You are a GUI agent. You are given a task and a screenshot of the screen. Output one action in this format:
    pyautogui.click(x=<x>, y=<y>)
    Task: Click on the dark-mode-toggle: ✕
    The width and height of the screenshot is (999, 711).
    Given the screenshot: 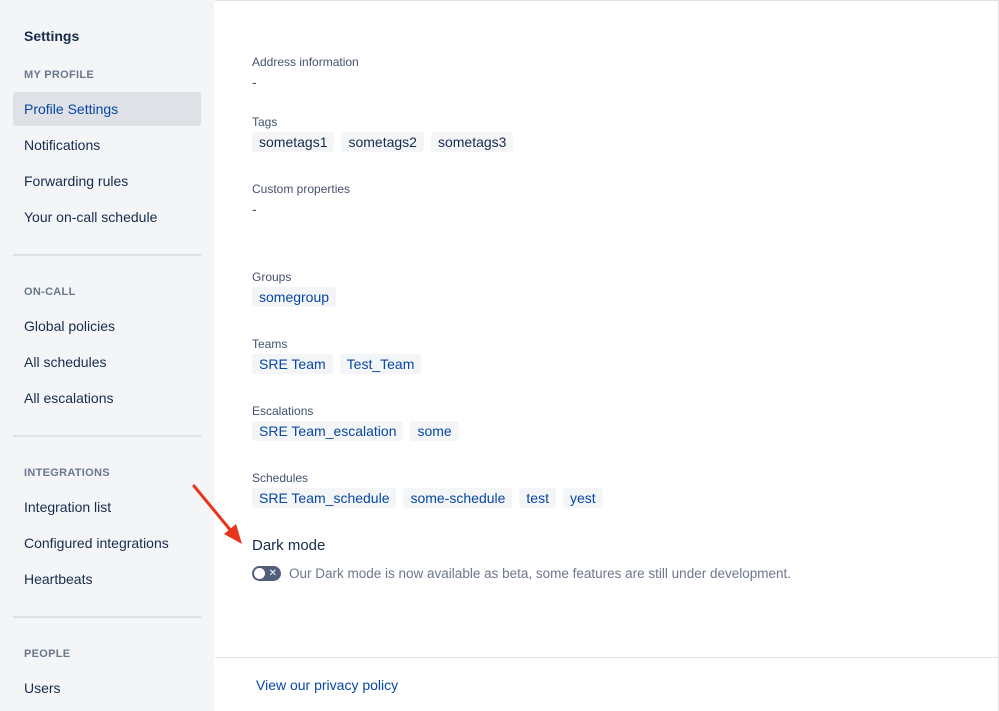 What is the action you would take?
    pyautogui.click(x=266, y=573)
    